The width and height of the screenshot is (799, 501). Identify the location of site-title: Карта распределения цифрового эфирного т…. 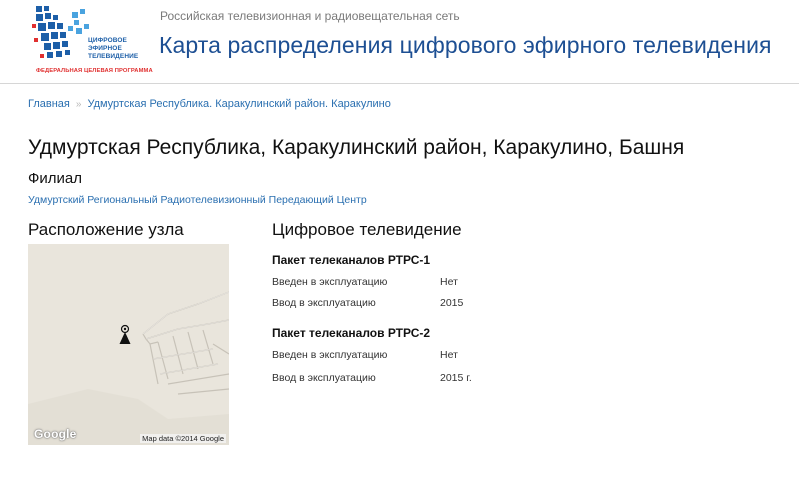
(465, 45).